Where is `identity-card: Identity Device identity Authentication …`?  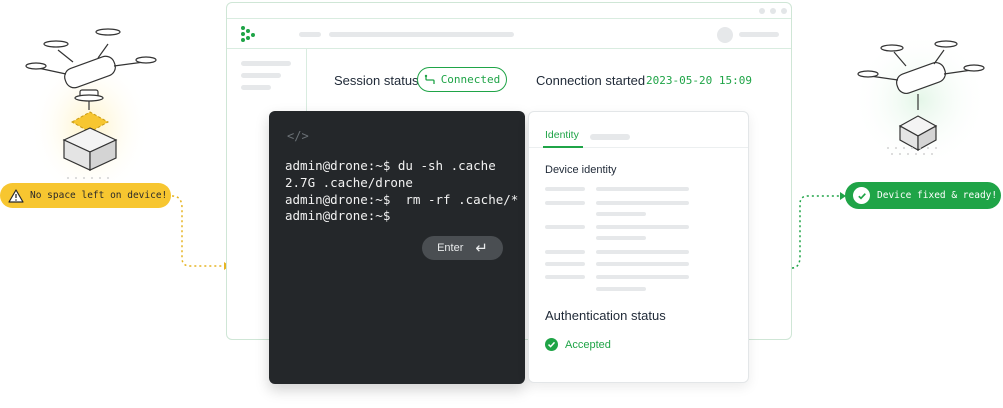
identity-card: Identity Device identity Authentication … is located at coordinates (638, 247).